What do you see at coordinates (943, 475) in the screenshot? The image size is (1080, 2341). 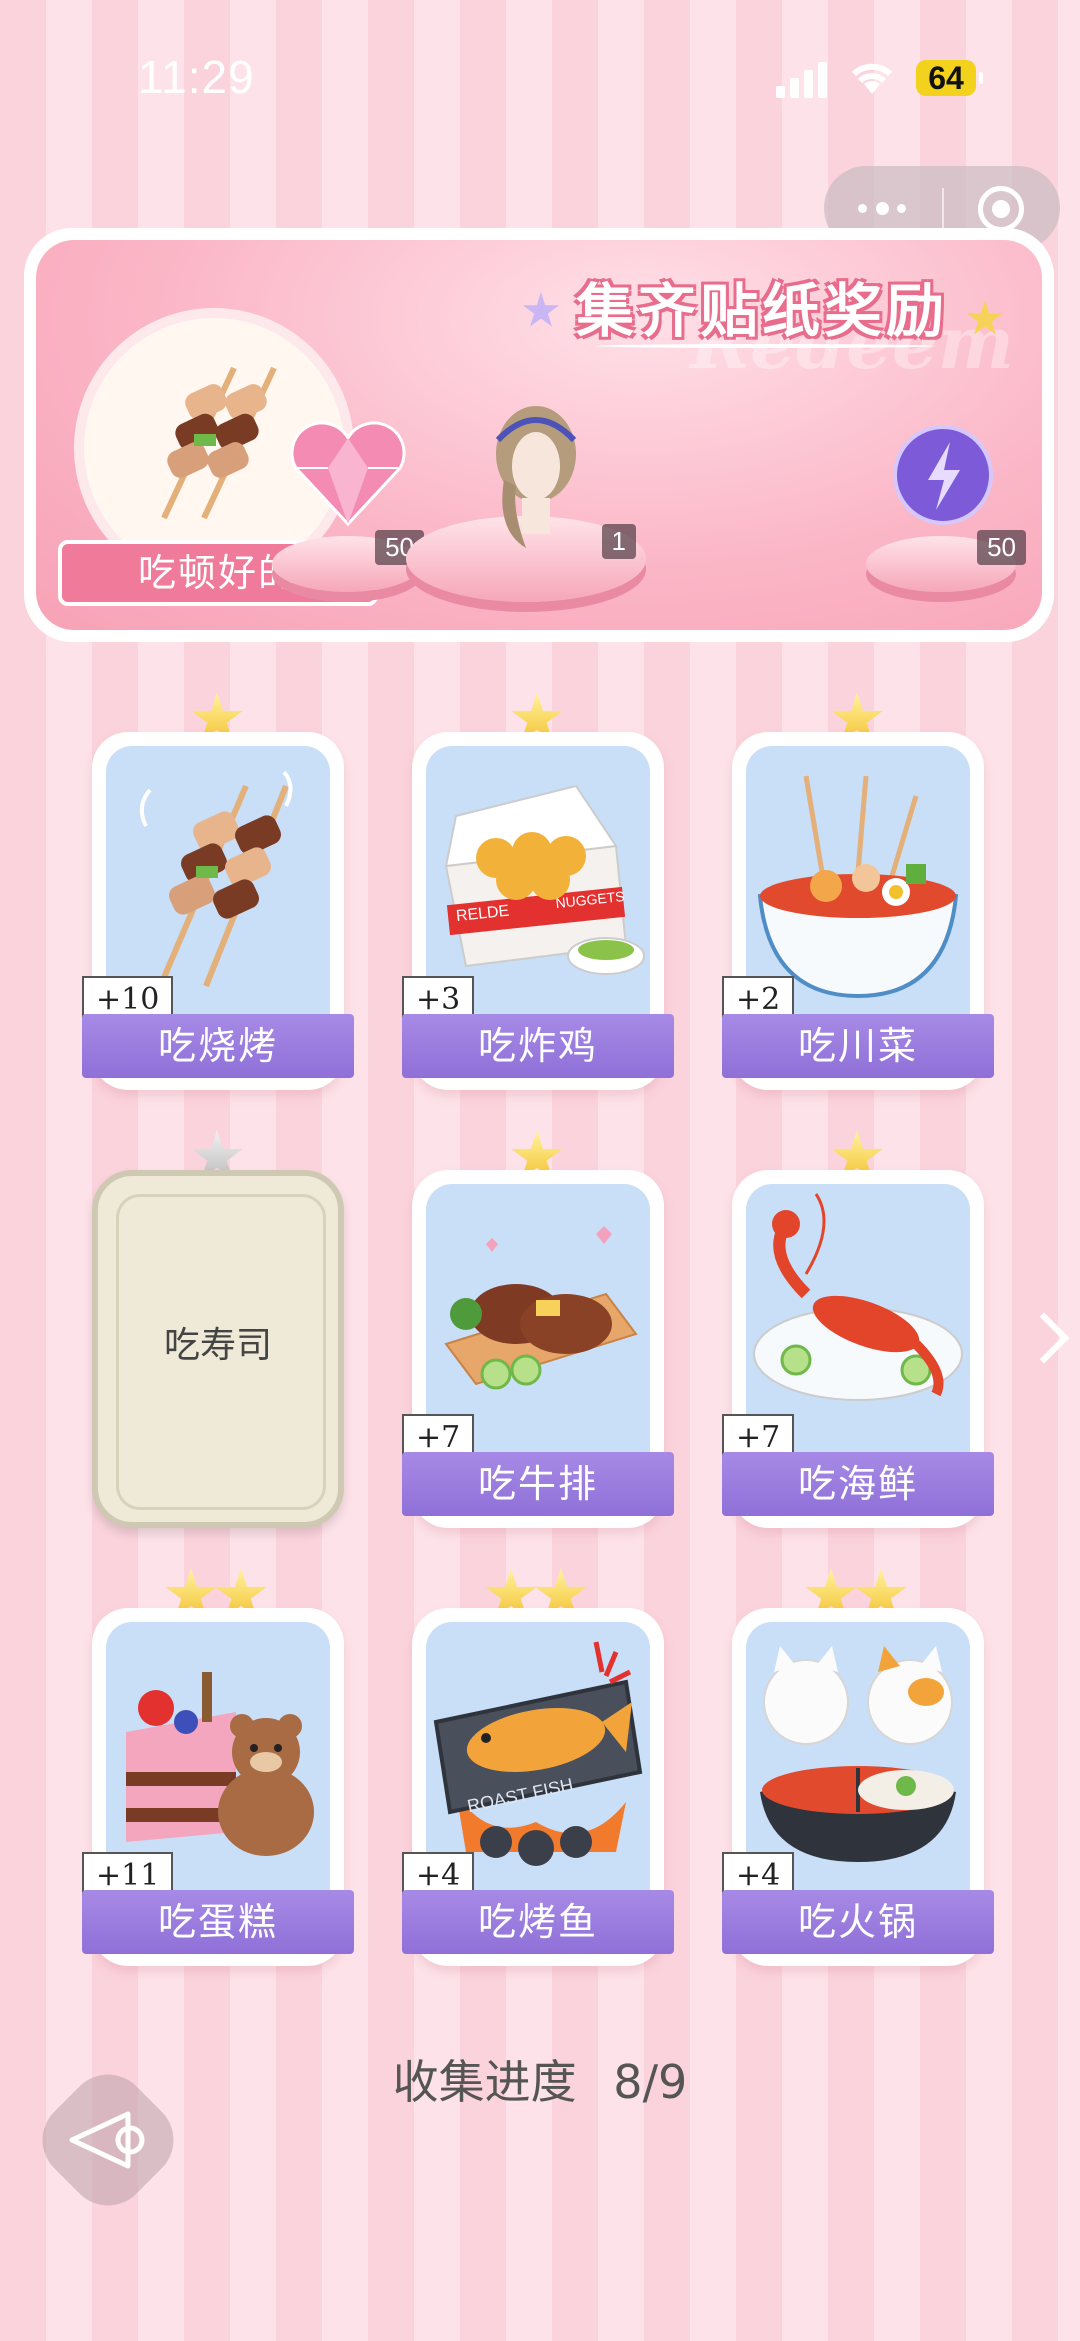 I see `energy-orb-icon` at bounding box center [943, 475].